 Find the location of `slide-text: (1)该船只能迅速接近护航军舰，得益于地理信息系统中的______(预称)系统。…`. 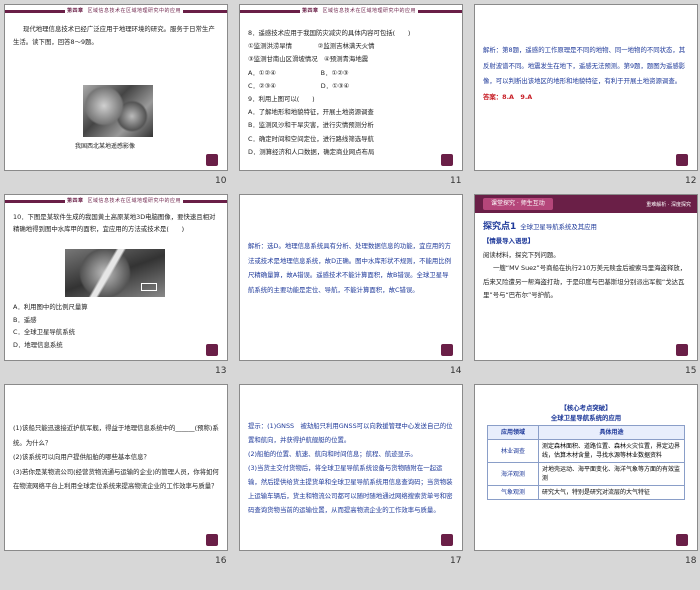

slide-text: (1)该船只能迅速接近护航军舰，得益于地理信息系统中的______(预称)系统。… is located at coordinates (116, 457).